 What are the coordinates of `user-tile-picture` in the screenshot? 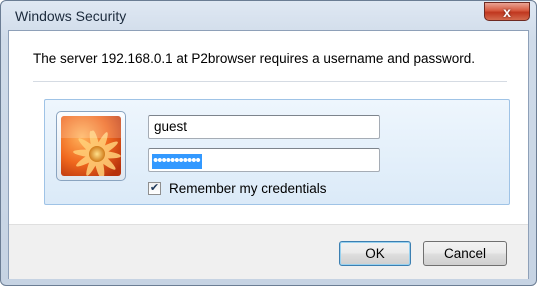 It's located at (91, 146).